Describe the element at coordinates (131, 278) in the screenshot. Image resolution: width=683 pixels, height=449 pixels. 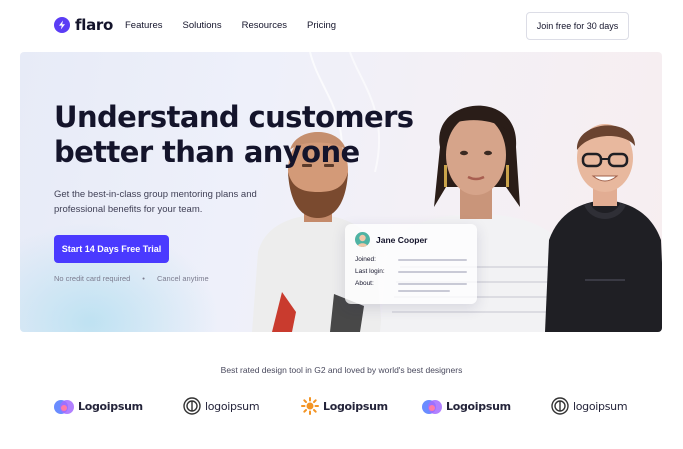
I see `trial-notes: No credit card required • Cancel anytime` at that location.